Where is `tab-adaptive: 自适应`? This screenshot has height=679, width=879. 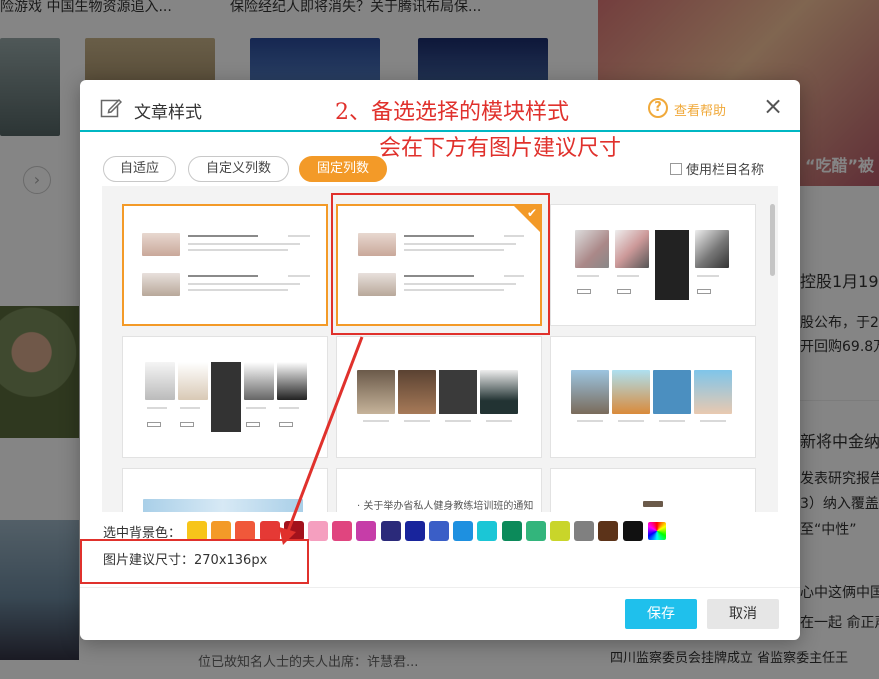
tab-adaptive: 自适应 is located at coordinates (139, 169).